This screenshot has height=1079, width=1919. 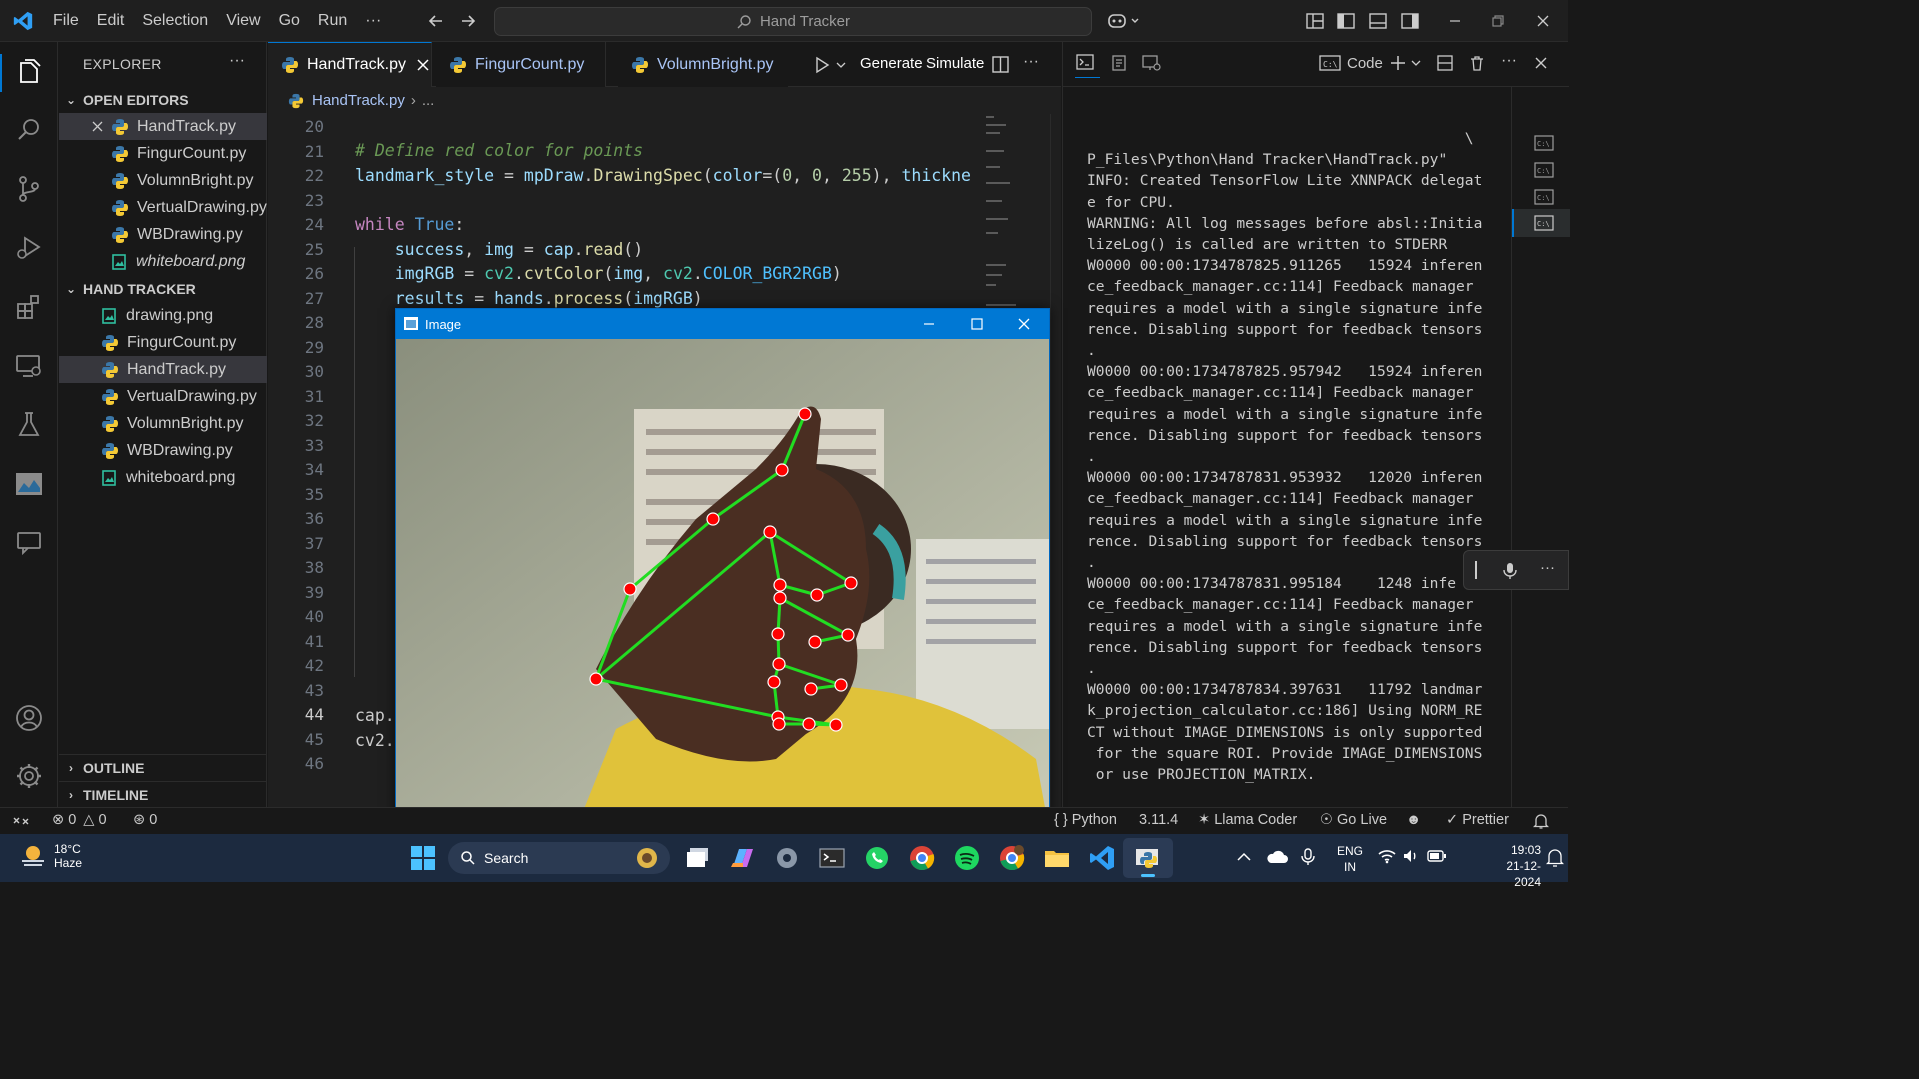 I want to click on weather-widget: 18°C Haze, so click(x=50, y=856).